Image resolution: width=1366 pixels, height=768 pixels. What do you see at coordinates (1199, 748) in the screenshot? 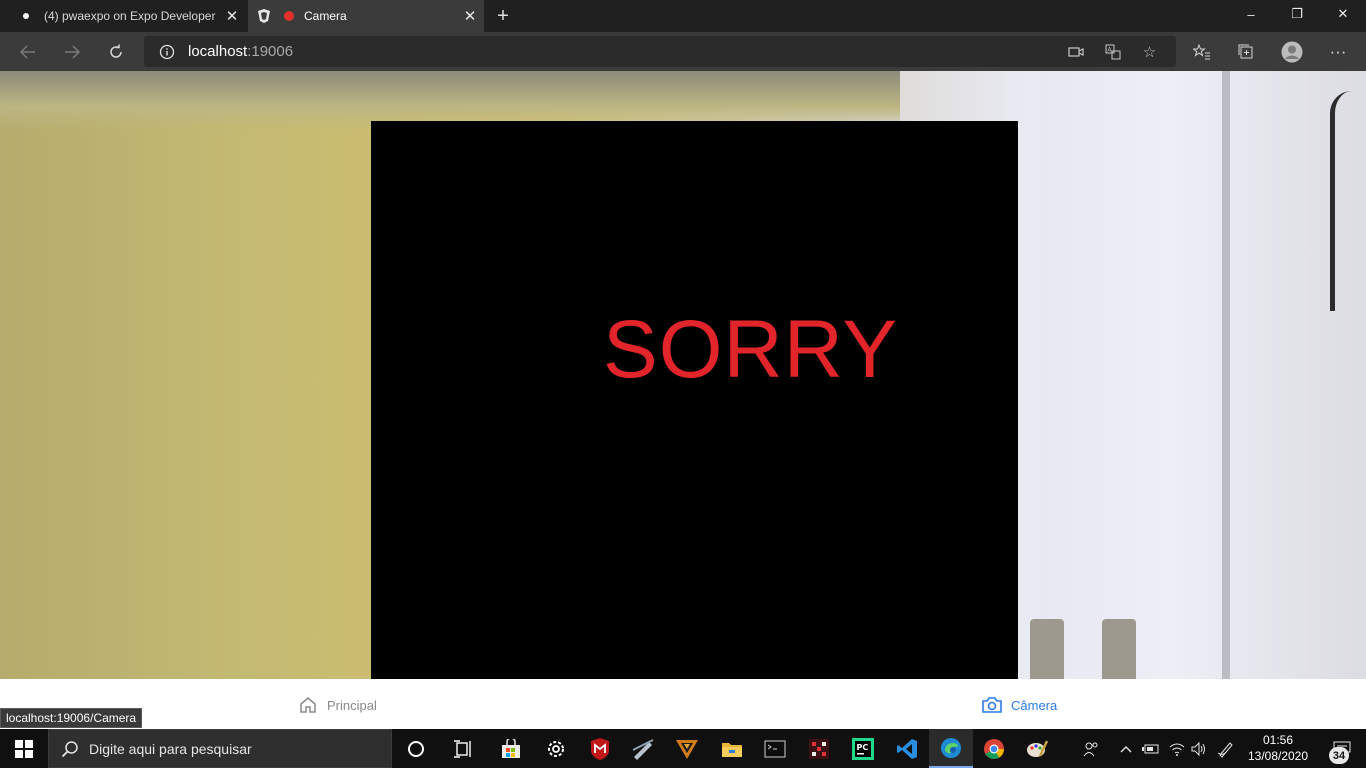
I see `volume-icon` at bounding box center [1199, 748].